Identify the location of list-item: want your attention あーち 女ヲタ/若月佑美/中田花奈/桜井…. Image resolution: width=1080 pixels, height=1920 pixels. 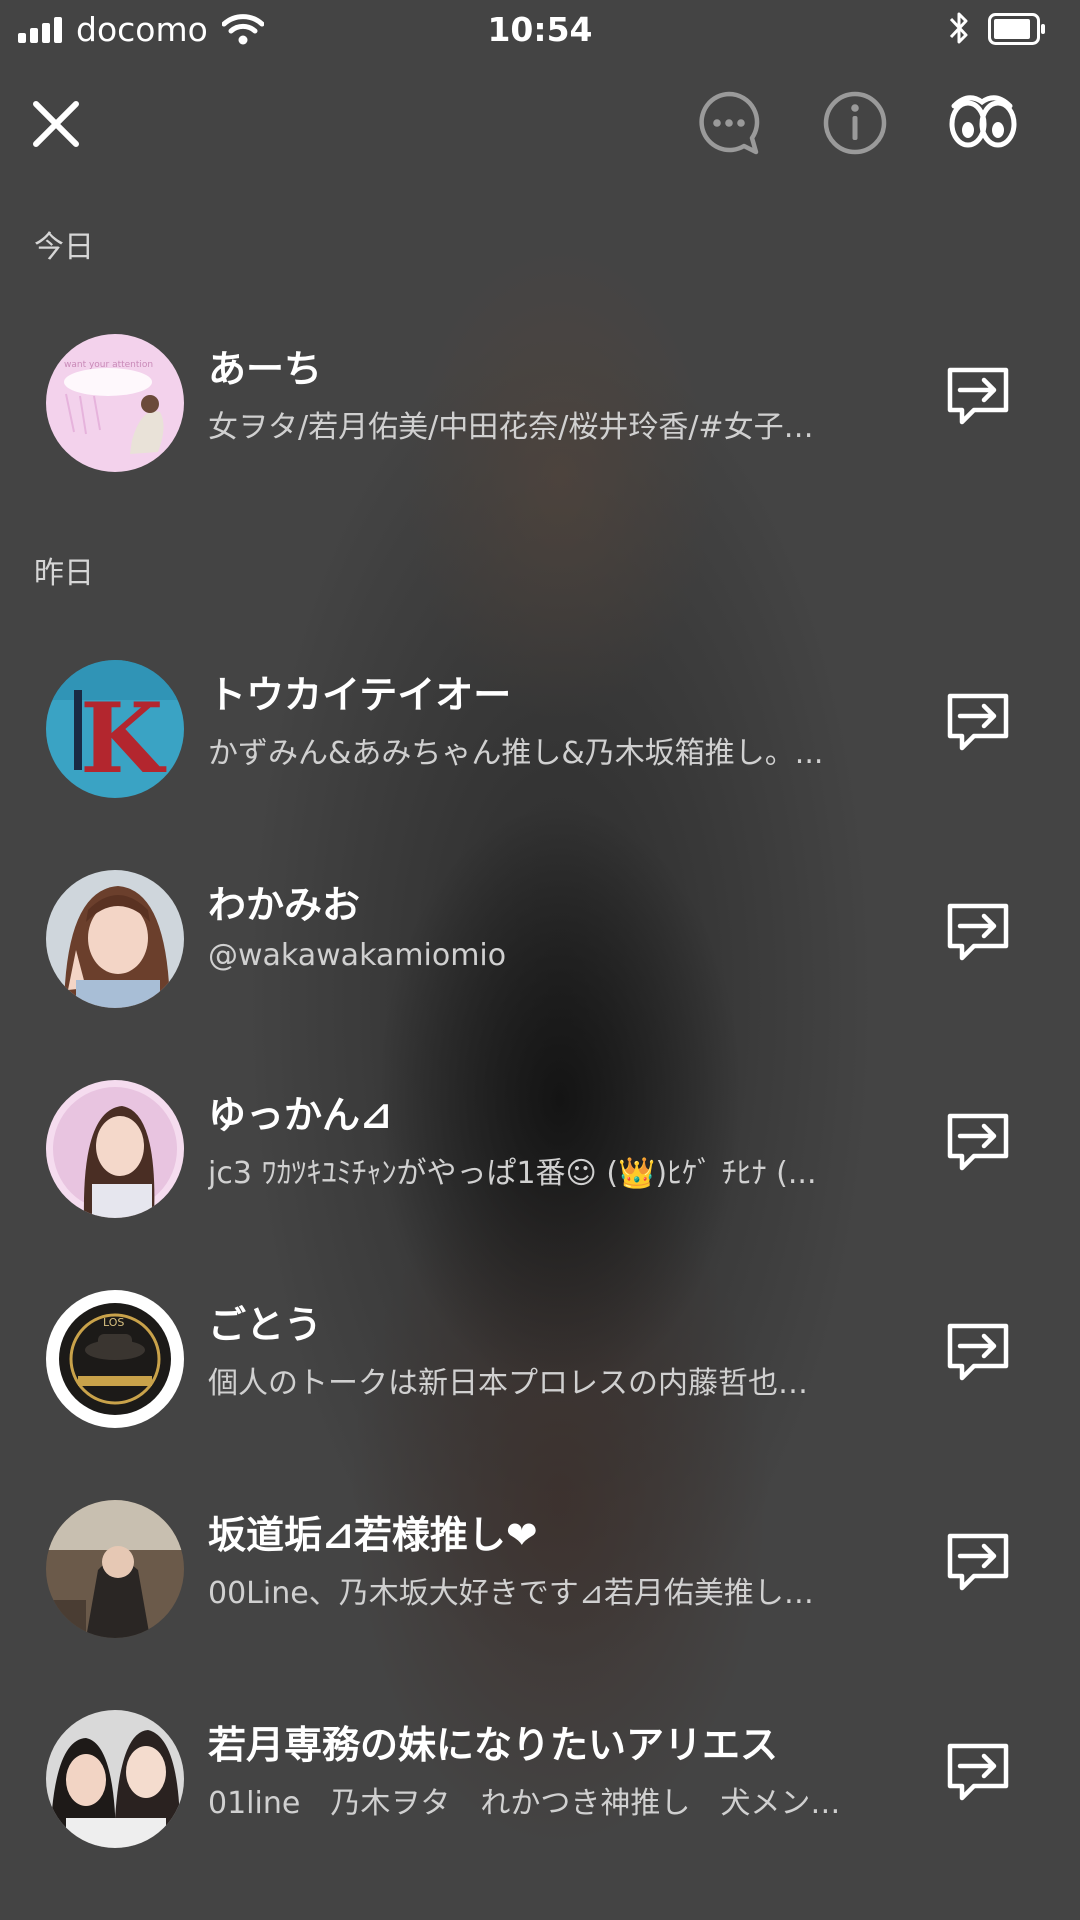
(540, 403).